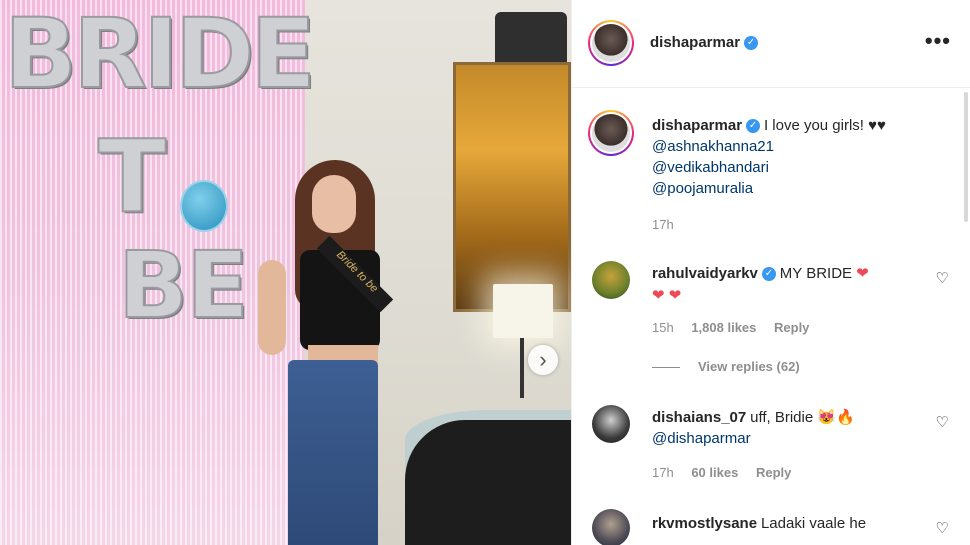  What do you see at coordinates (771, 44) in the screenshot?
I see `post-header: dishaparmar ✓ •••` at bounding box center [771, 44].